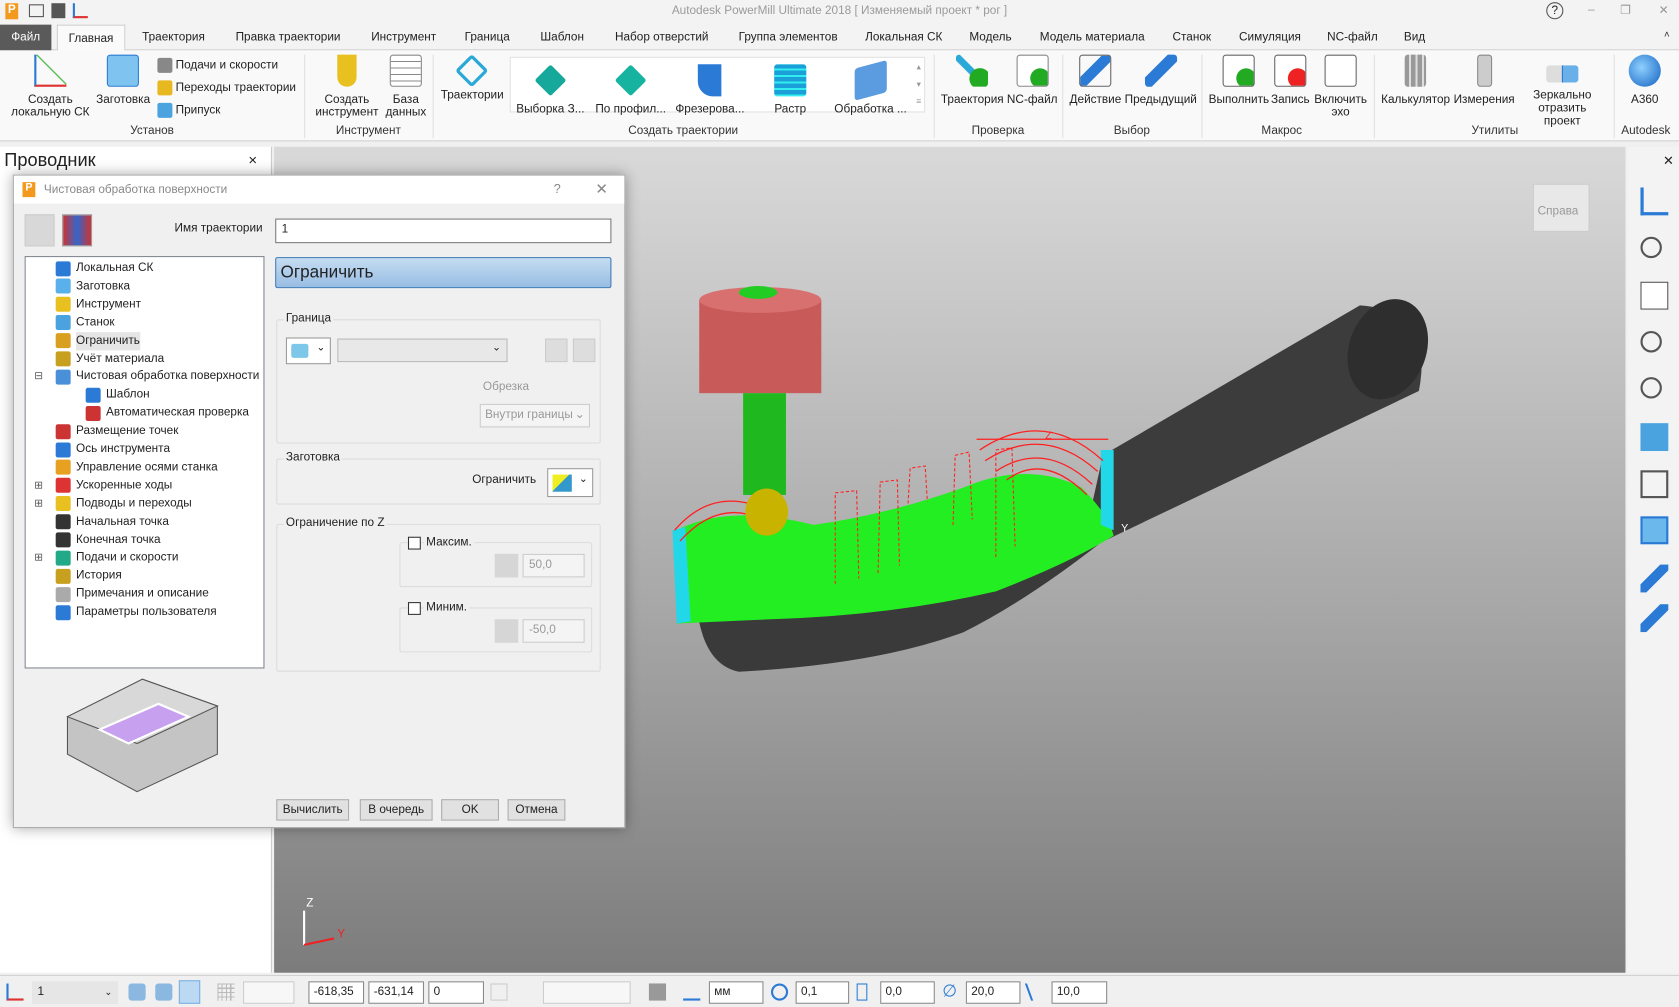  I want to click on view-fit-icon, so click(1654, 201).